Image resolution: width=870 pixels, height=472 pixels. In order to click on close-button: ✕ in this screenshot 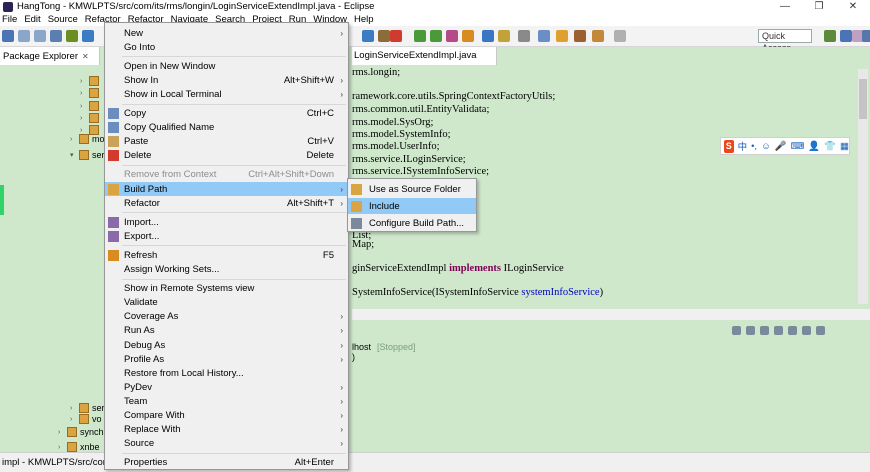, I will do `click(853, 6)`.